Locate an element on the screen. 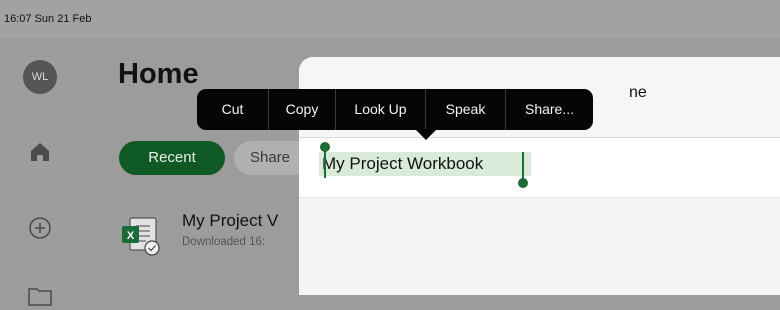 The width and height of the screenshot is (780, 310). status-bar: 16:07 Sun 21 Feb is located at coordinates (390, 19).